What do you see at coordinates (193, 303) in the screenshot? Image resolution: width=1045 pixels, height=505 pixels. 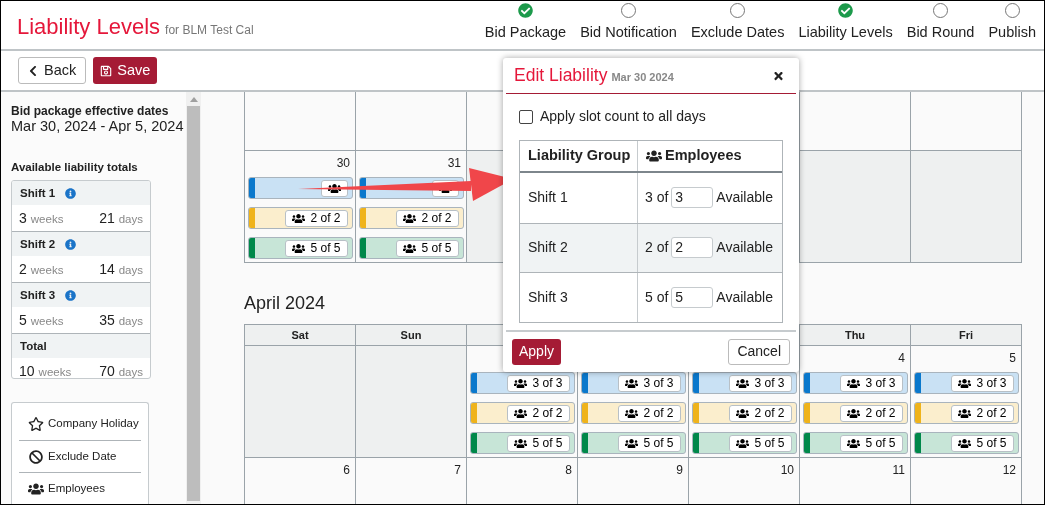 I see `scrollbar-thumb` at bounding box center [193, 303].